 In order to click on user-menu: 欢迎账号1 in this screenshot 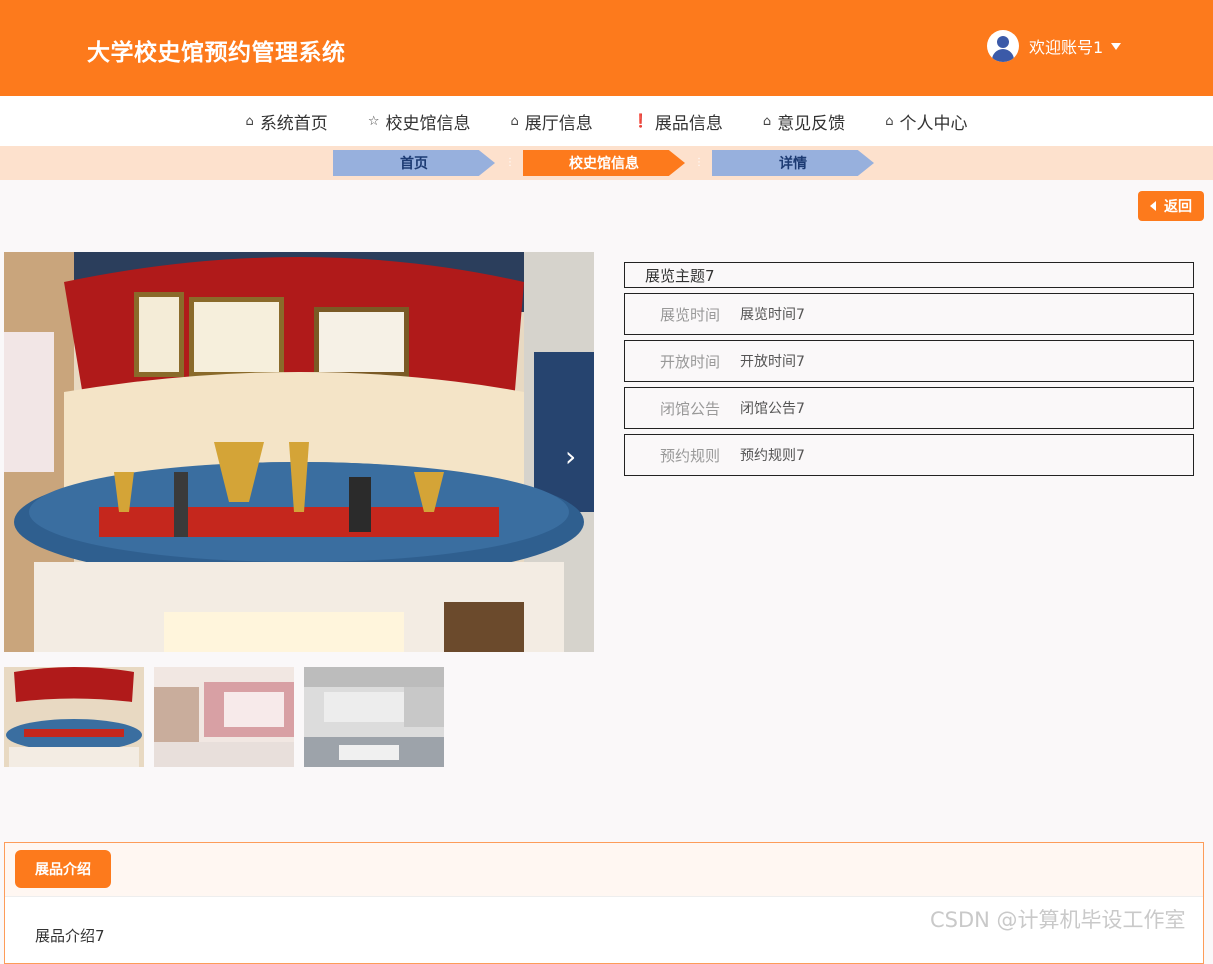, I will do `click(1054, 46)`.